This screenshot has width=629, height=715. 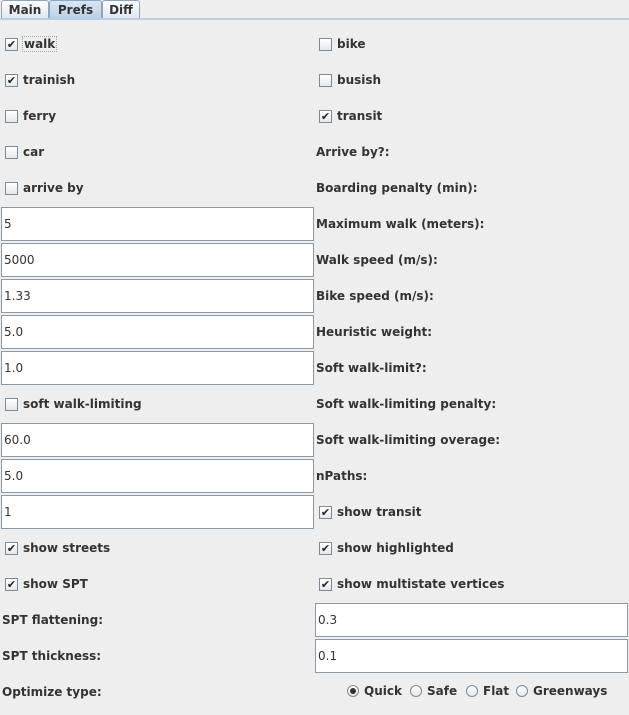 I want to click on show-transit-checkbox: ✔ show transit, so click(x=370, y=512).